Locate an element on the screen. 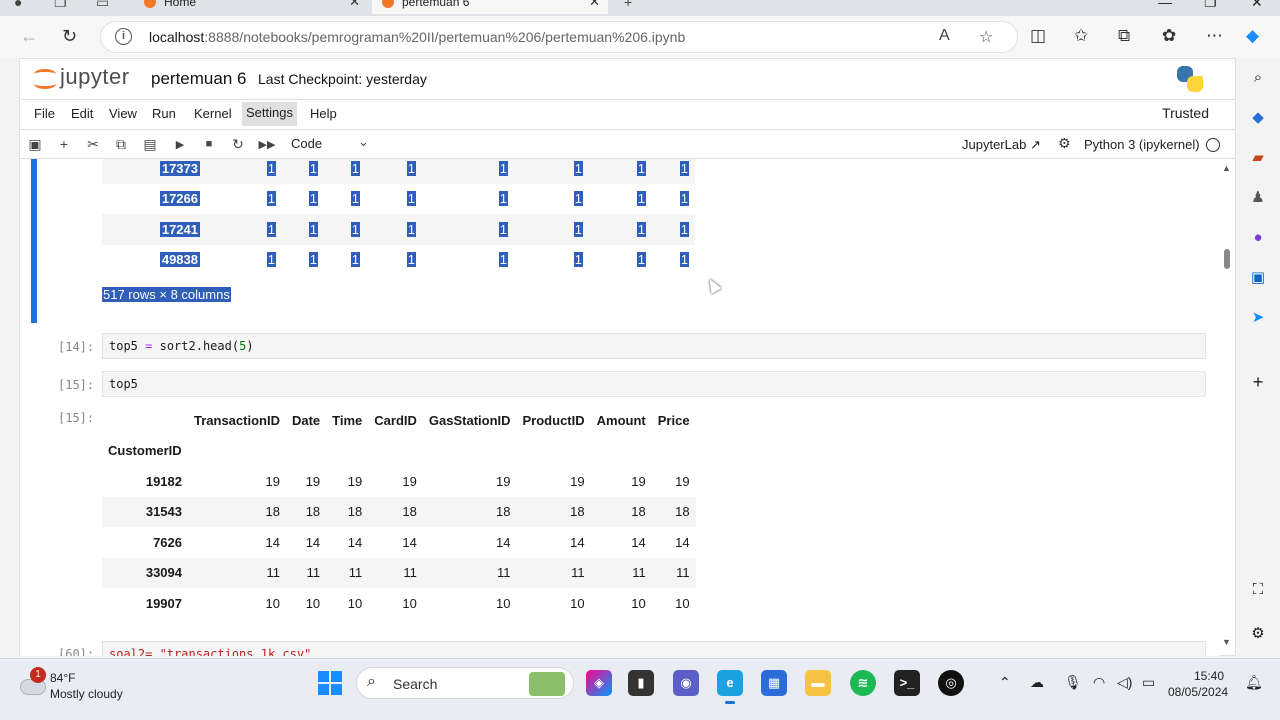 This screenshot has height=720, width=1280. teams-icon: ◉ is located at coordinates (686, 683).